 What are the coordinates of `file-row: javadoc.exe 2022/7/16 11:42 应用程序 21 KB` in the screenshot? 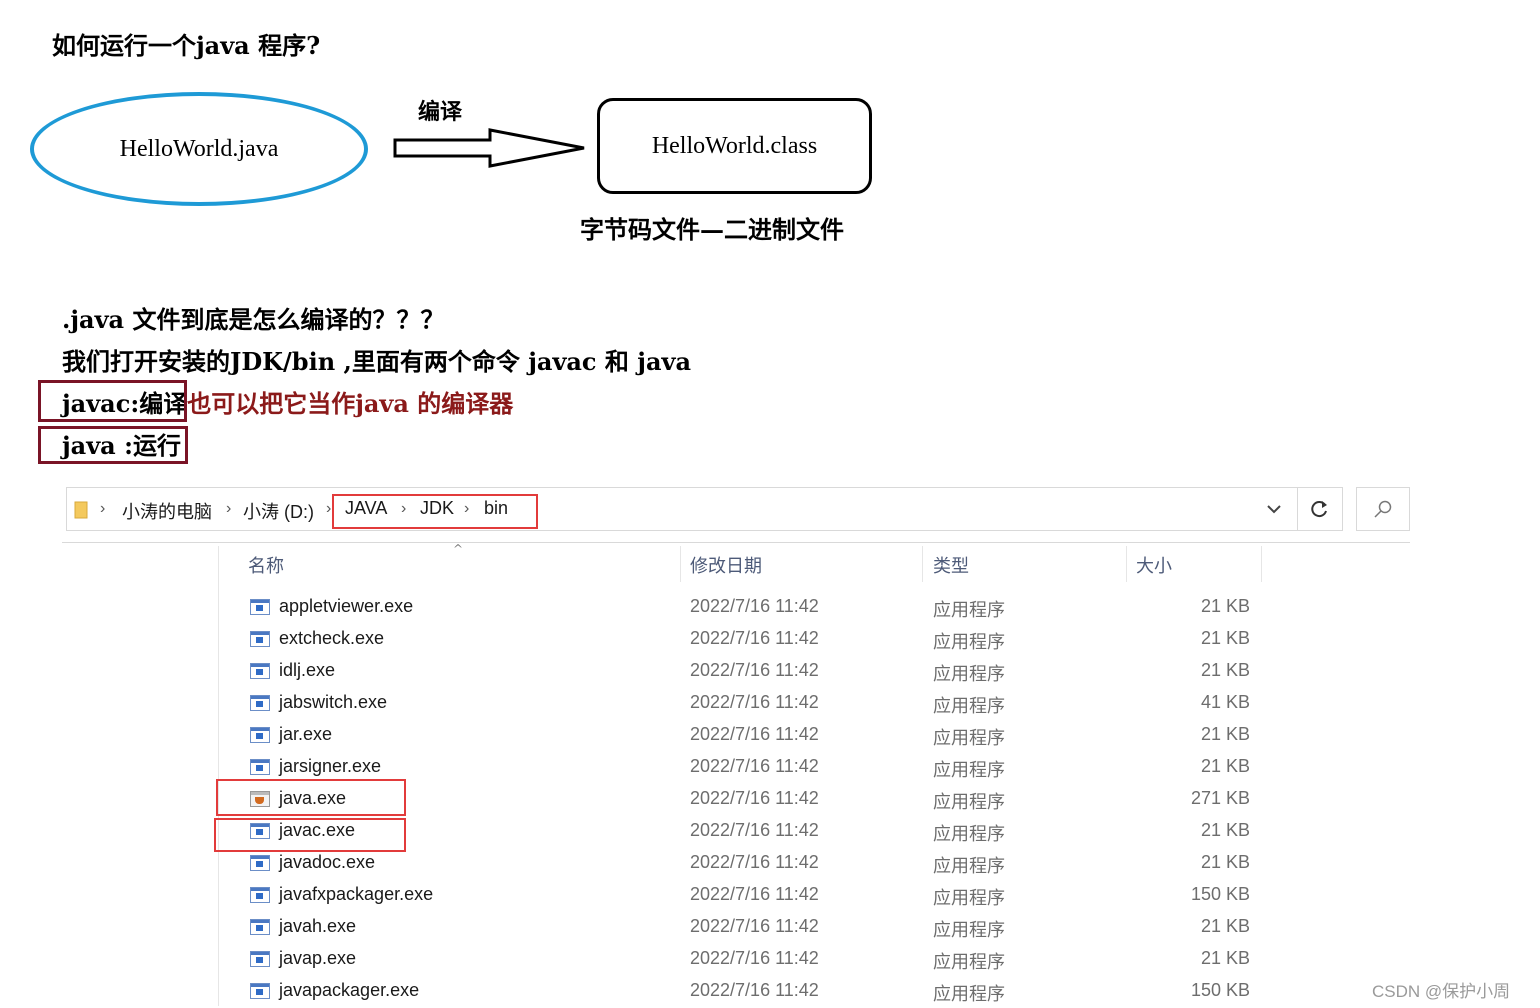 It's located at (753, 864).